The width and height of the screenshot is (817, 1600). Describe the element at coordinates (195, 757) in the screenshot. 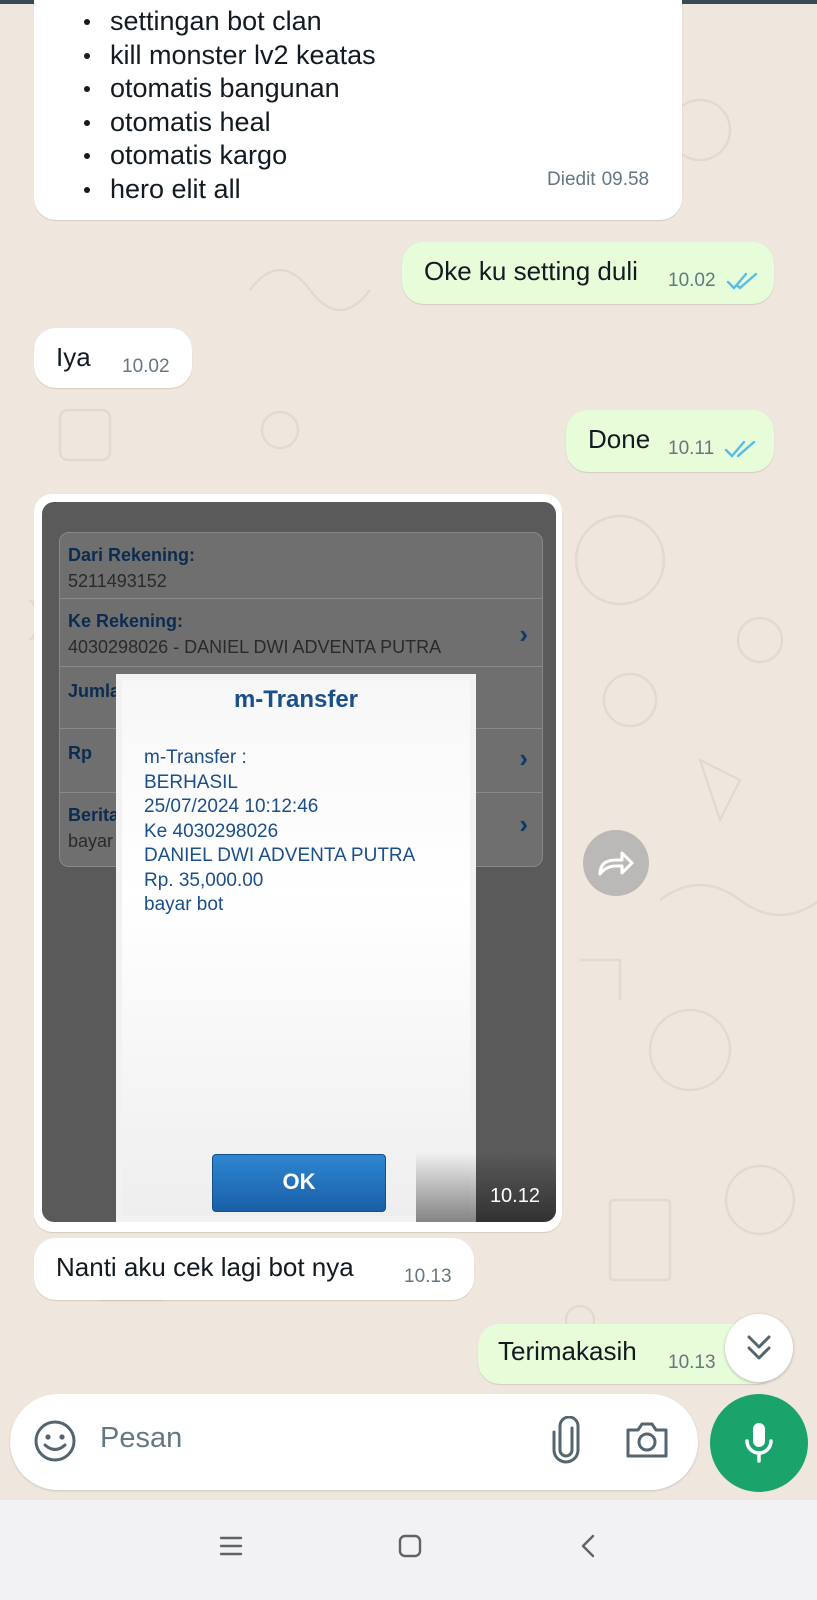

I see `dialog-line: m-Transfer :` at that location.